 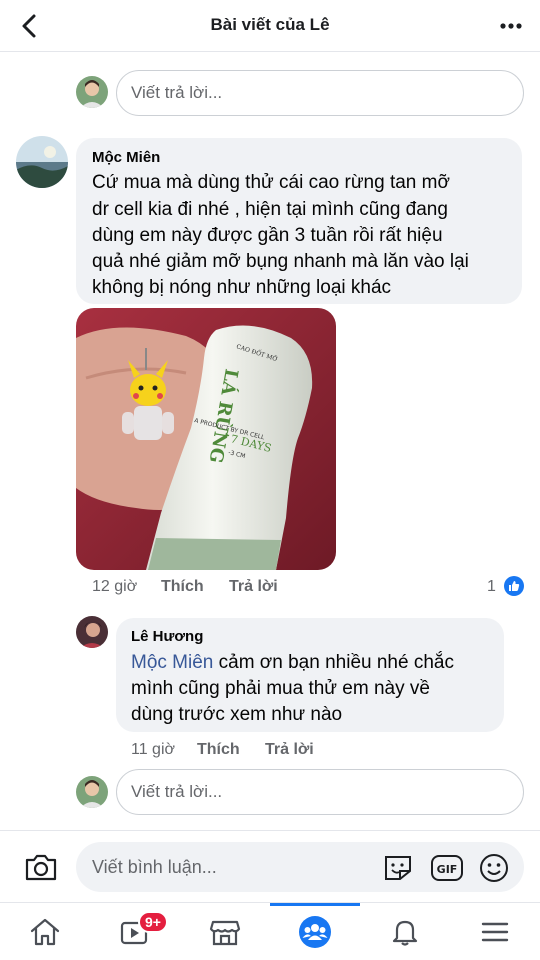 What do you see at coordinates (333, 662) in the screenshot?
I see `comment-text-fragment: cảm ơn bạn nhiều nhé chắc` at bounding box center [333, 662].